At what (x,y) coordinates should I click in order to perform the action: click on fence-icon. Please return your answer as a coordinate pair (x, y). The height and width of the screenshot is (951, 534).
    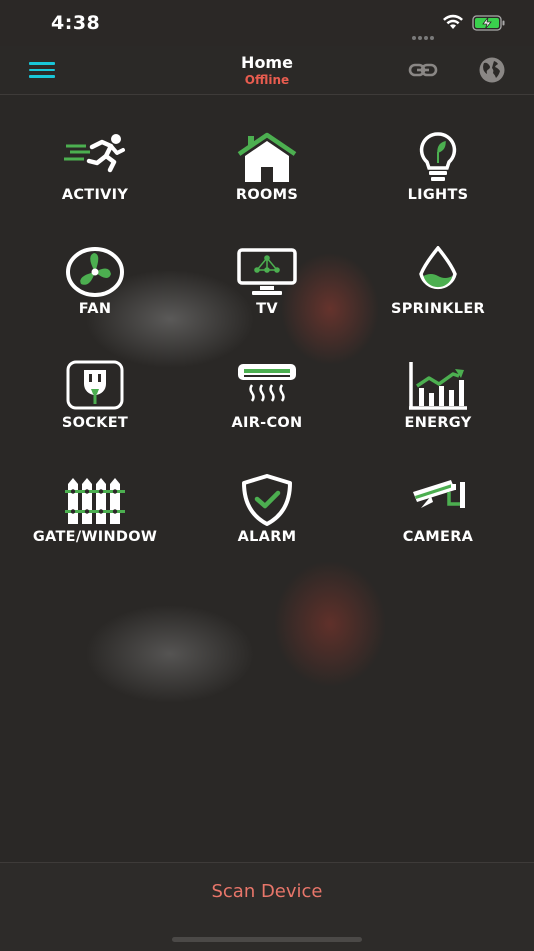
    Looking at the image, I should click on (95, 501).